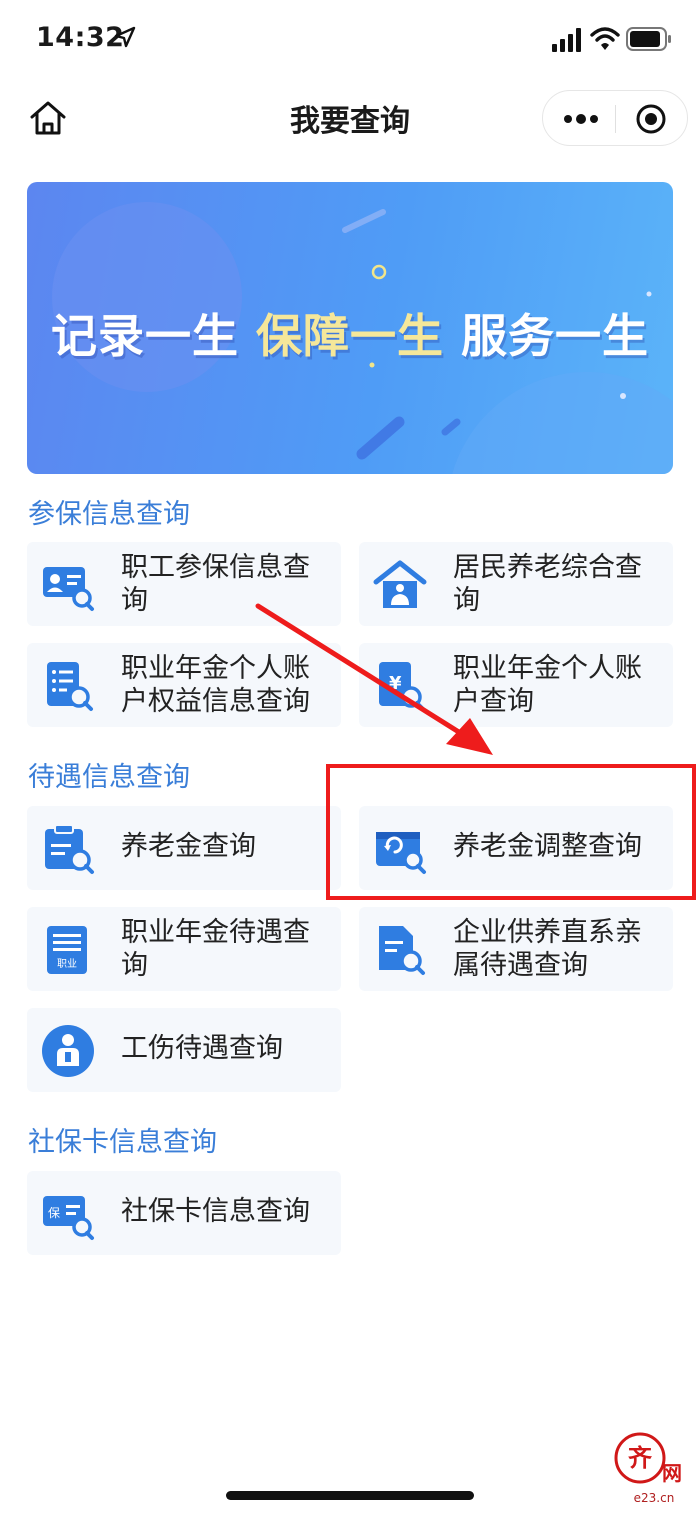 This screenshot has height=1513, width=700. I want to click on wifi-icon, so click(605, 38).